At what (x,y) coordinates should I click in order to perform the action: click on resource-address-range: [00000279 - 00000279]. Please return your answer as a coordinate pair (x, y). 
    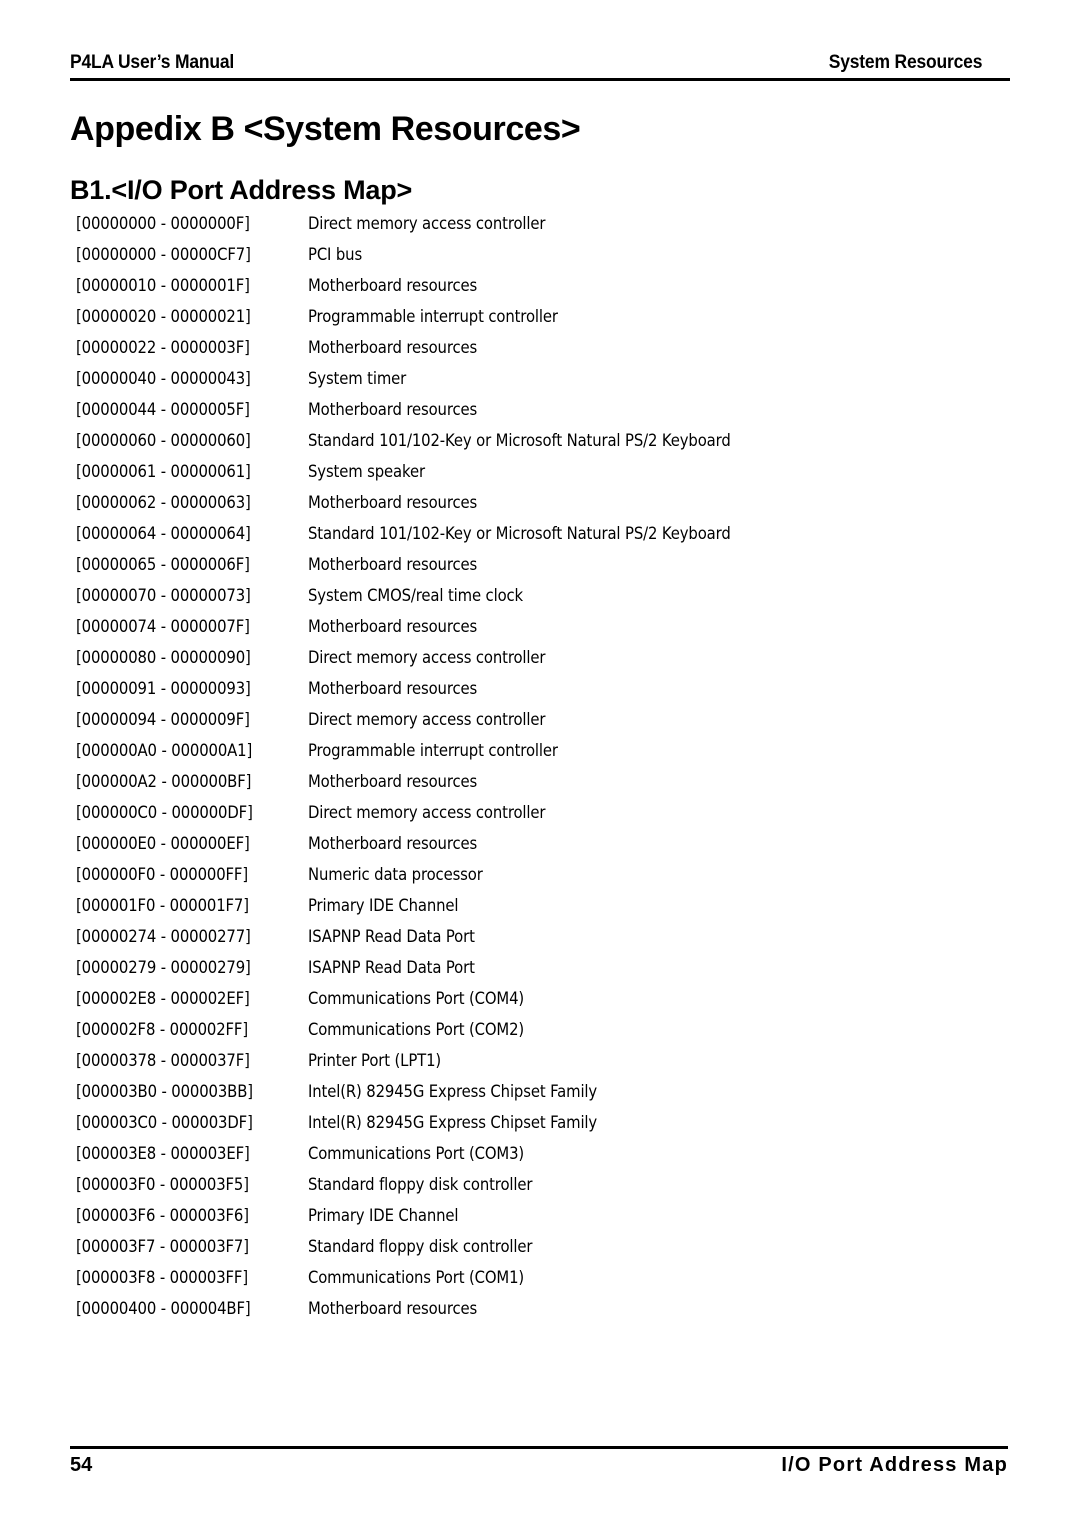
    Looking at the image, I should click on (163, 967).